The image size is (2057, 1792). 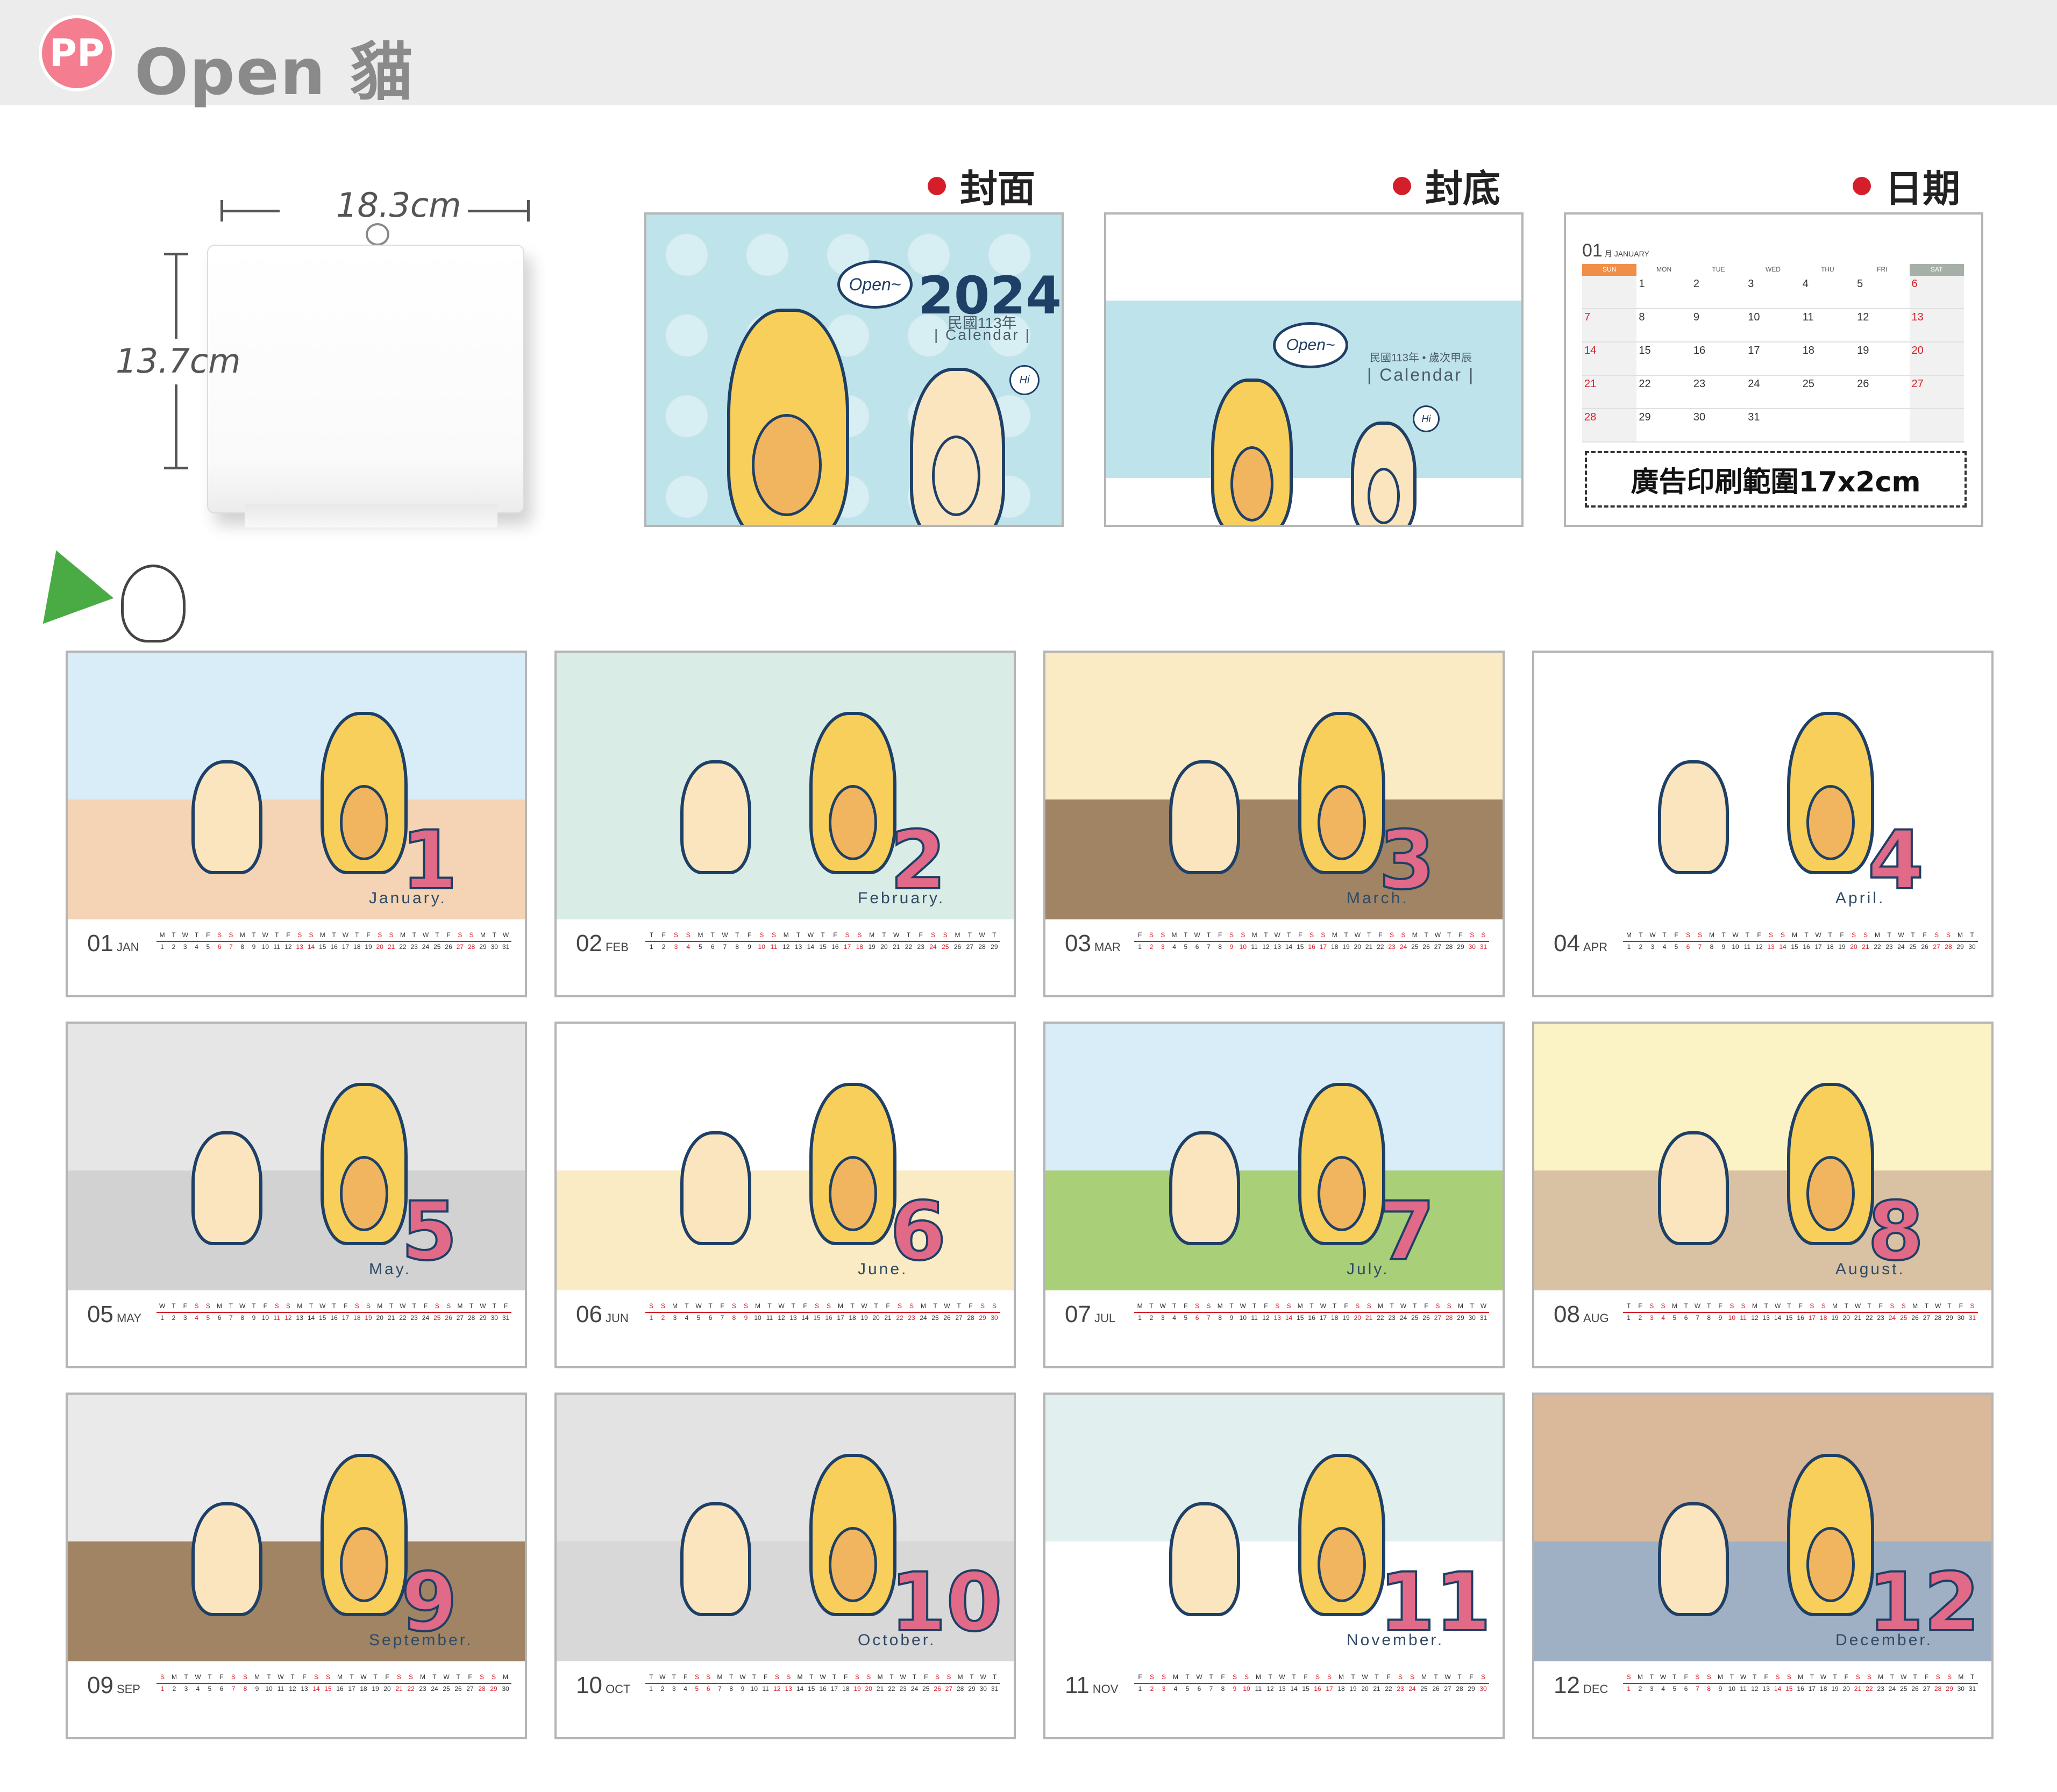 I want to click on width-arrow-left, so click(x=250, y=211).